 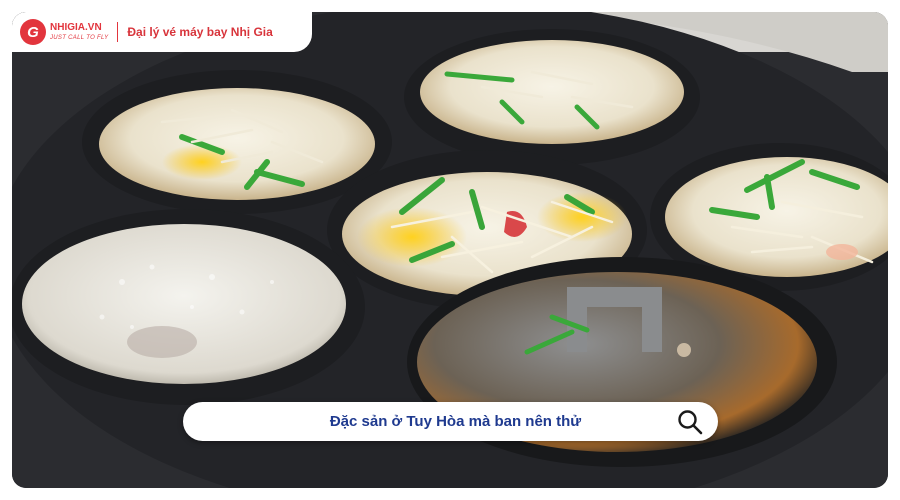 What do you see at coordinates (33, 32) in the screenshot?
I see `logo-icon: G` at bounding box center [33, 32].